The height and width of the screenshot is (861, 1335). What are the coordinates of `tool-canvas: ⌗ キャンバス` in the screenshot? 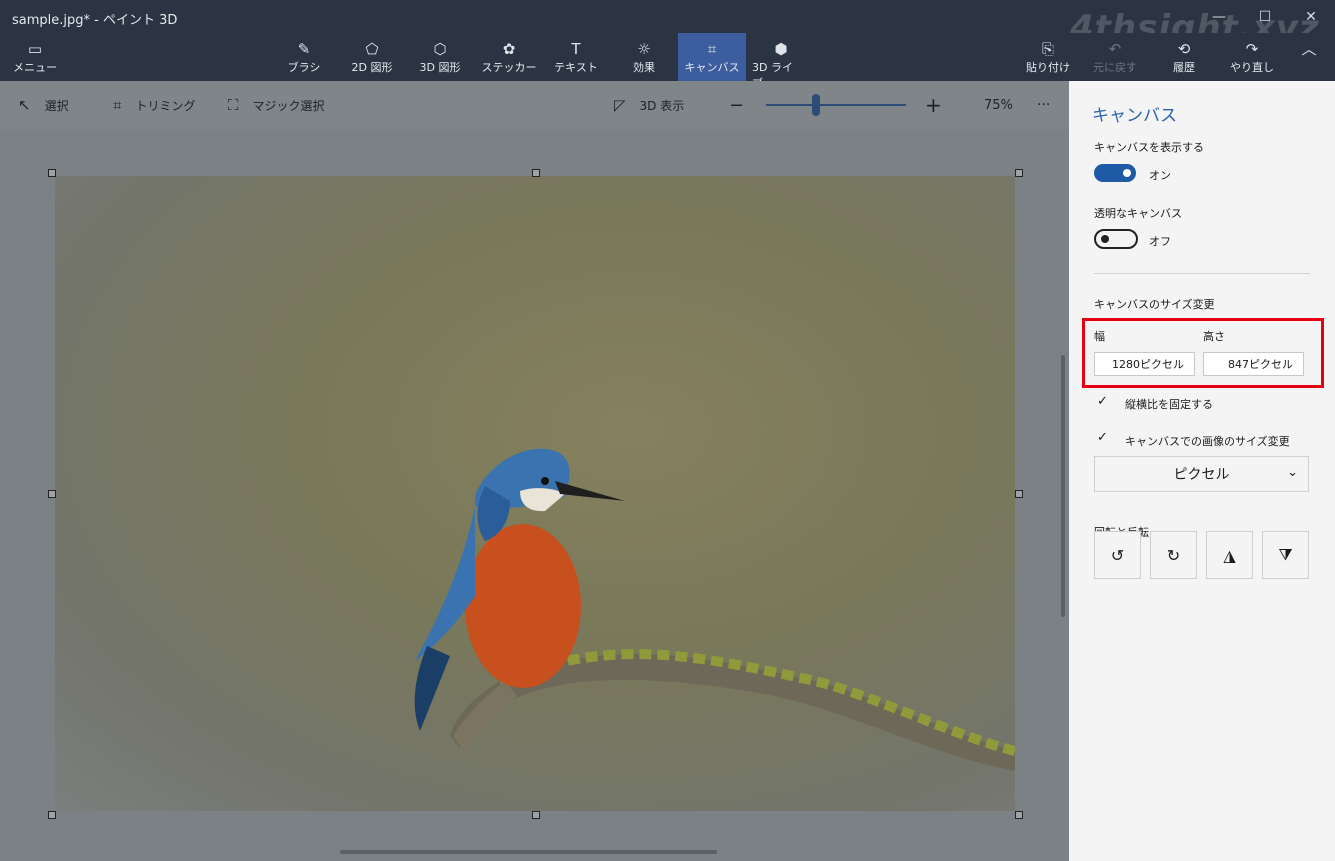 It's located at (712, 57).